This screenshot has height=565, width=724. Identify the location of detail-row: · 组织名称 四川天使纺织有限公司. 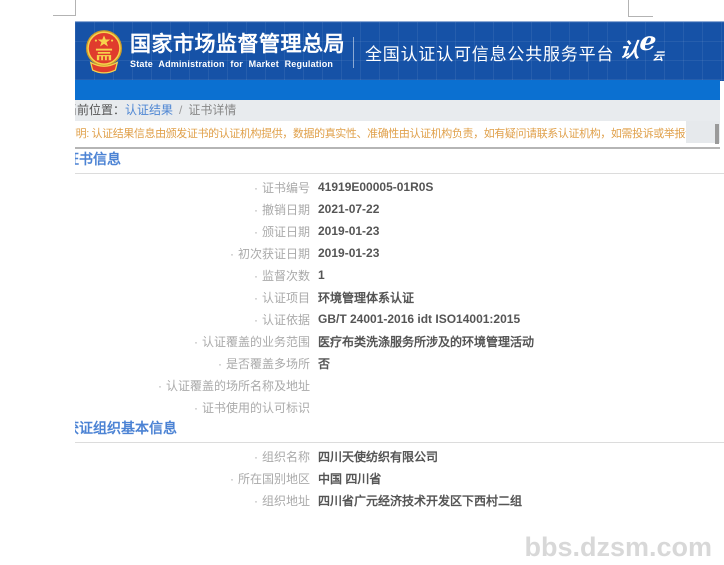
(399, 456).